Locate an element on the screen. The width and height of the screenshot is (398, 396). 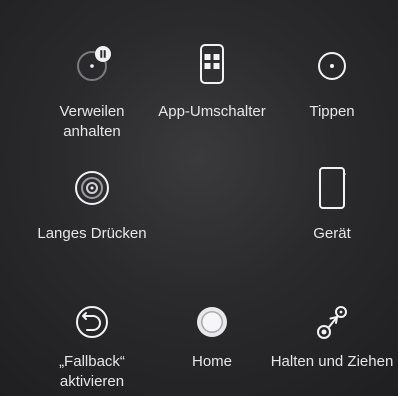
hold-drag-label: Halten und Ziehen is located at coordinates (332, 361).